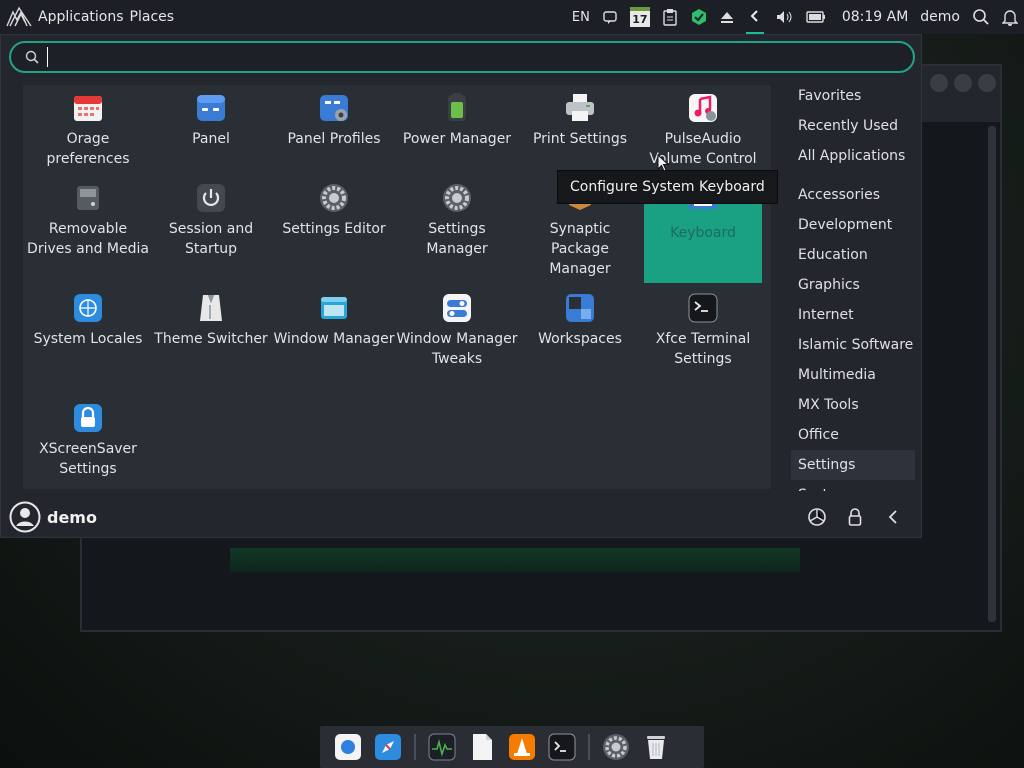 Image resolution: width=1024 pixels, height=768 pixels. I want to click on calendar-day: 17, so click(640, 19).